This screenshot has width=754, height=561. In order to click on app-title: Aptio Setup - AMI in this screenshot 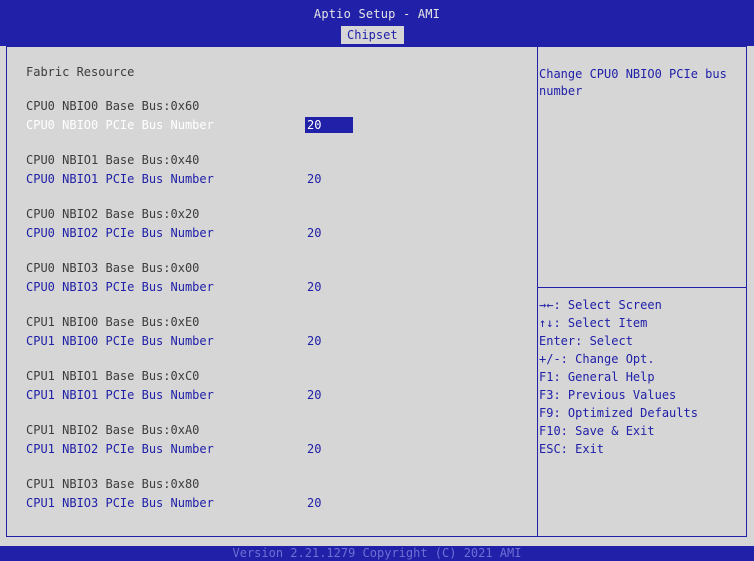, I will do `click(377, 14)`.